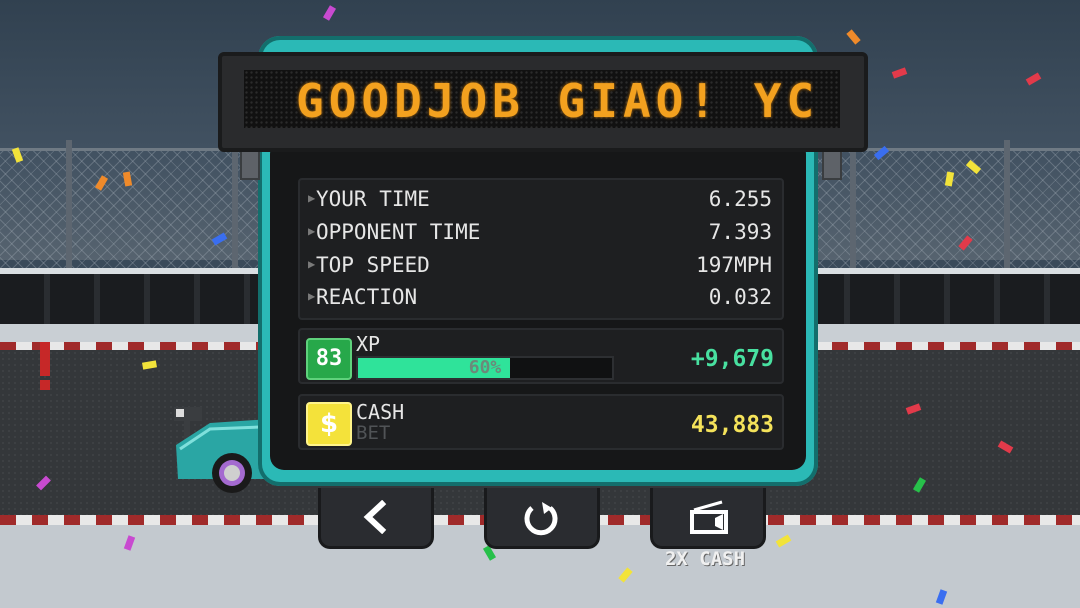 The height and width of the screenshot is (608, 1080). Describe the element at coordinates (734, 265) in the screenshot. I see `stat-value: 197MPH` at that location.